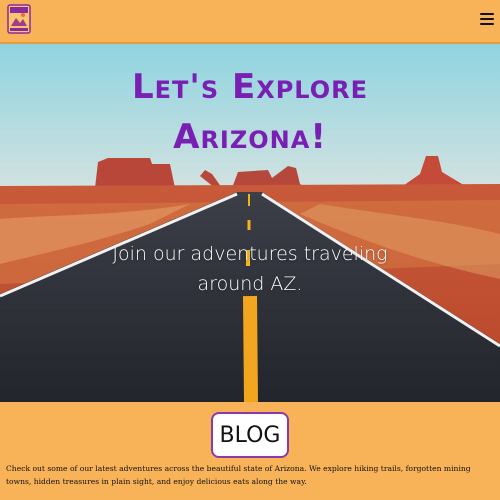 The image size is (500, 500). Describe the element at coordinates (250, 22) in the screenshot. I see `site-header` at that location.